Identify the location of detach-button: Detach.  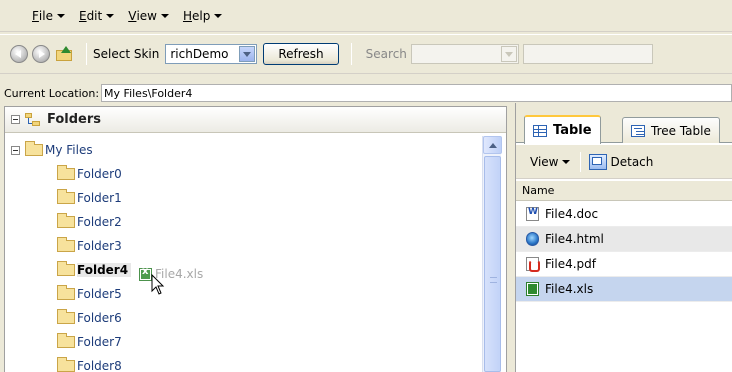
(621, 161).